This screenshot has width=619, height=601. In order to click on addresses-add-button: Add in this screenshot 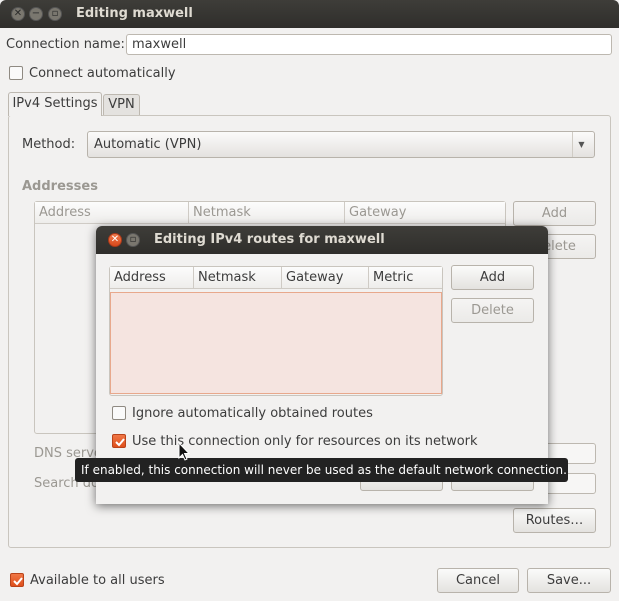, I will do `click(554, 213)`.